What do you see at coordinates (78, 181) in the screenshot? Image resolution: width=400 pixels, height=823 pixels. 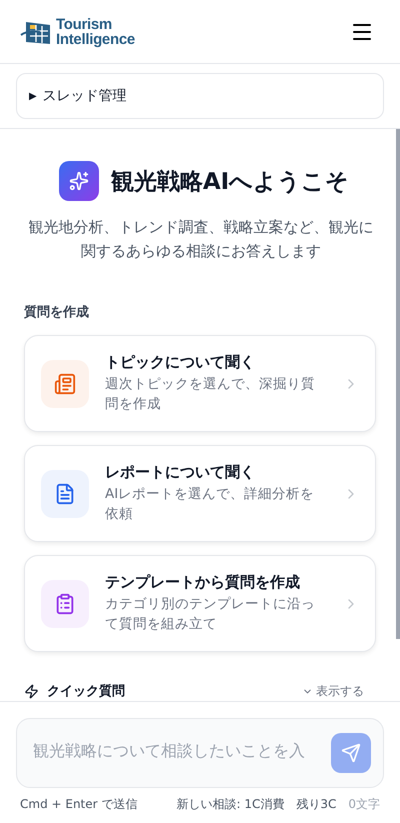 I see `sparkles-icon` at bounding box center [78, 181].